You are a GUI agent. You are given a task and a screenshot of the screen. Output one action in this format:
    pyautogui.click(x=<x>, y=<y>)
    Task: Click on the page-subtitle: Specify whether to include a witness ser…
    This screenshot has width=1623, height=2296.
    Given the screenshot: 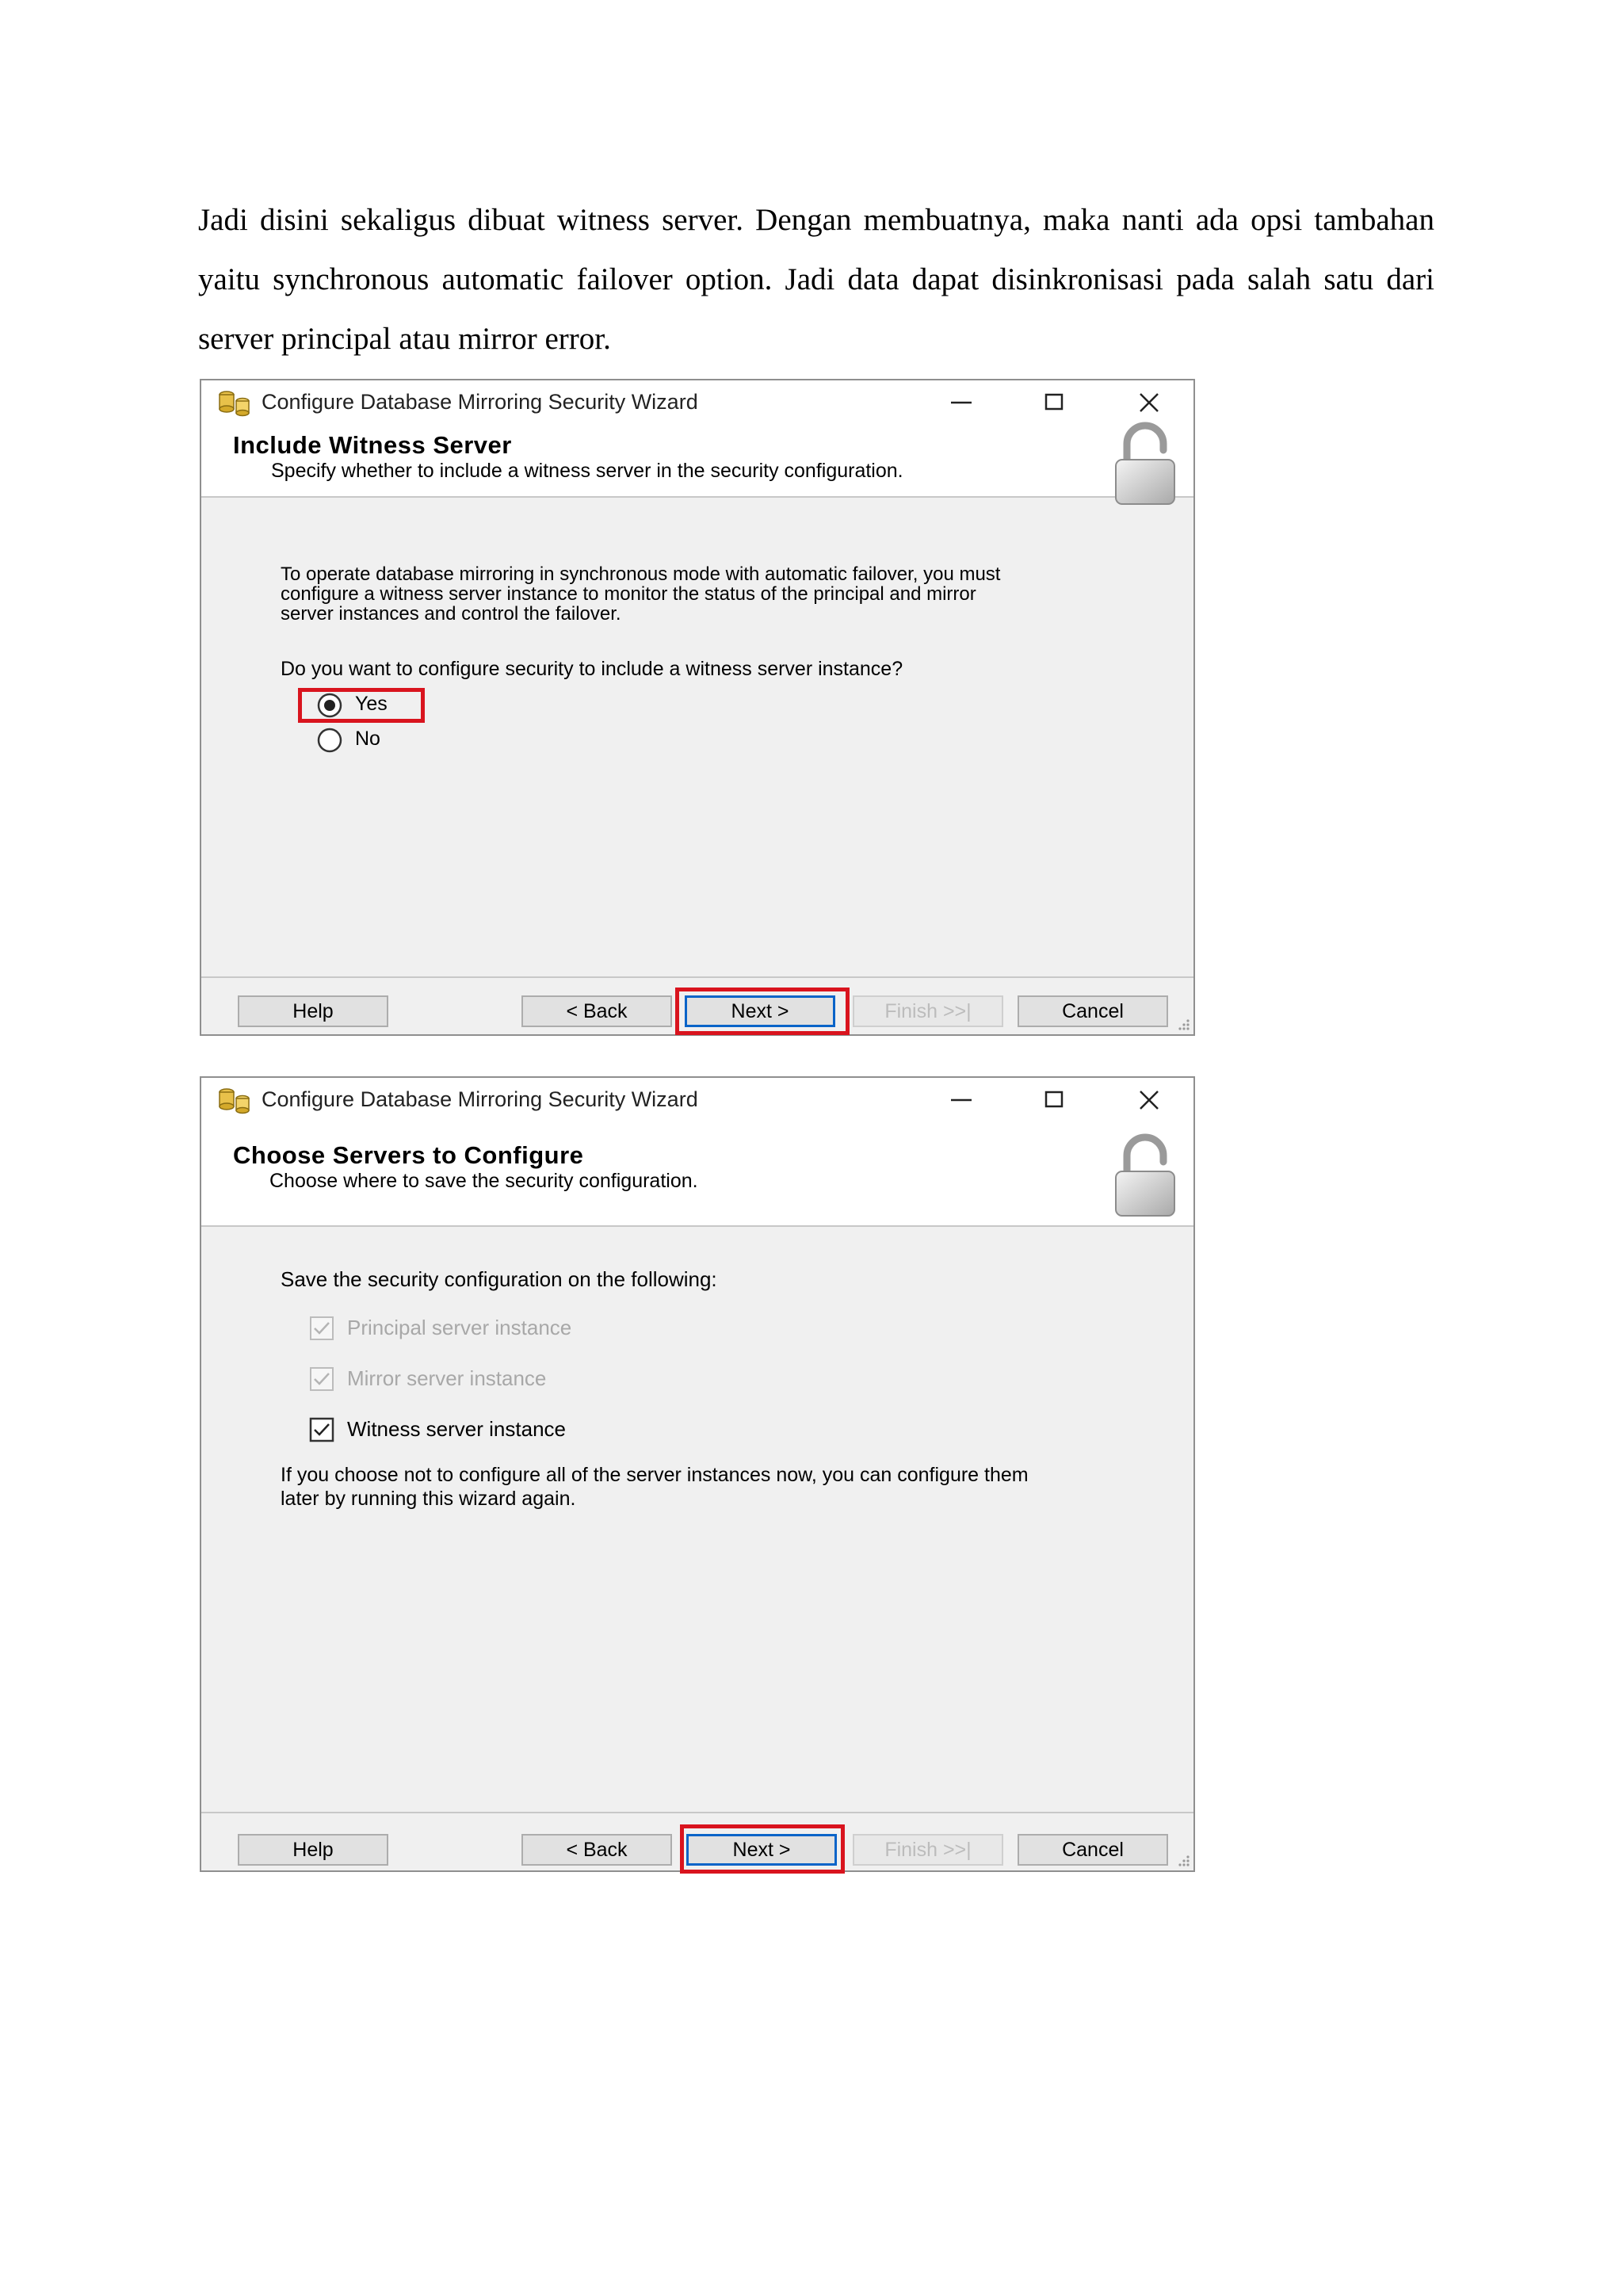 What is the action you would take?
    pyautogui.click(x=587, y=471)
    